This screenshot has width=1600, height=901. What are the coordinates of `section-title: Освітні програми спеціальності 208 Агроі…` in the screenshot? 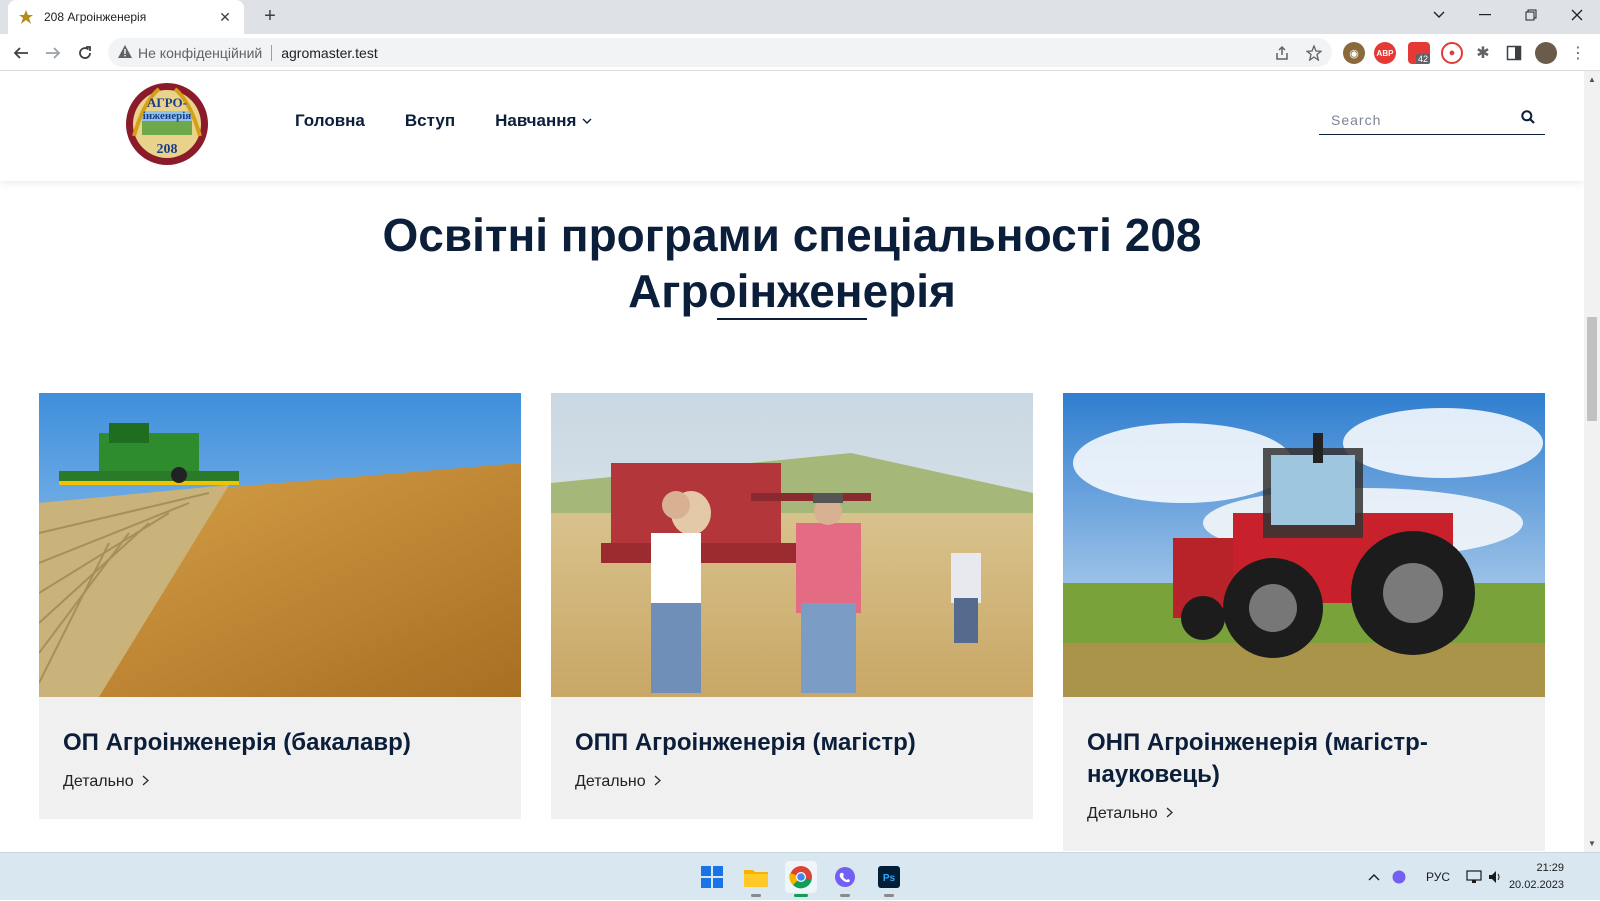 It's located at (792, 263).